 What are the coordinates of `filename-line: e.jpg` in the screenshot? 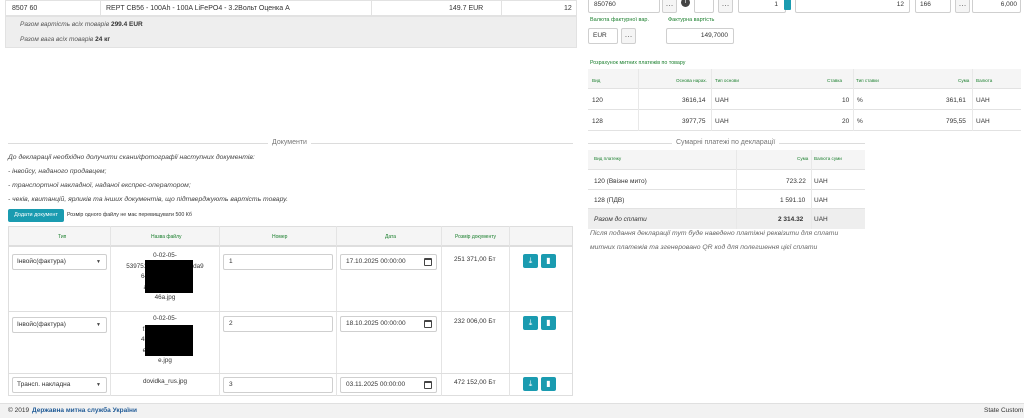 It's located at (165, 360).